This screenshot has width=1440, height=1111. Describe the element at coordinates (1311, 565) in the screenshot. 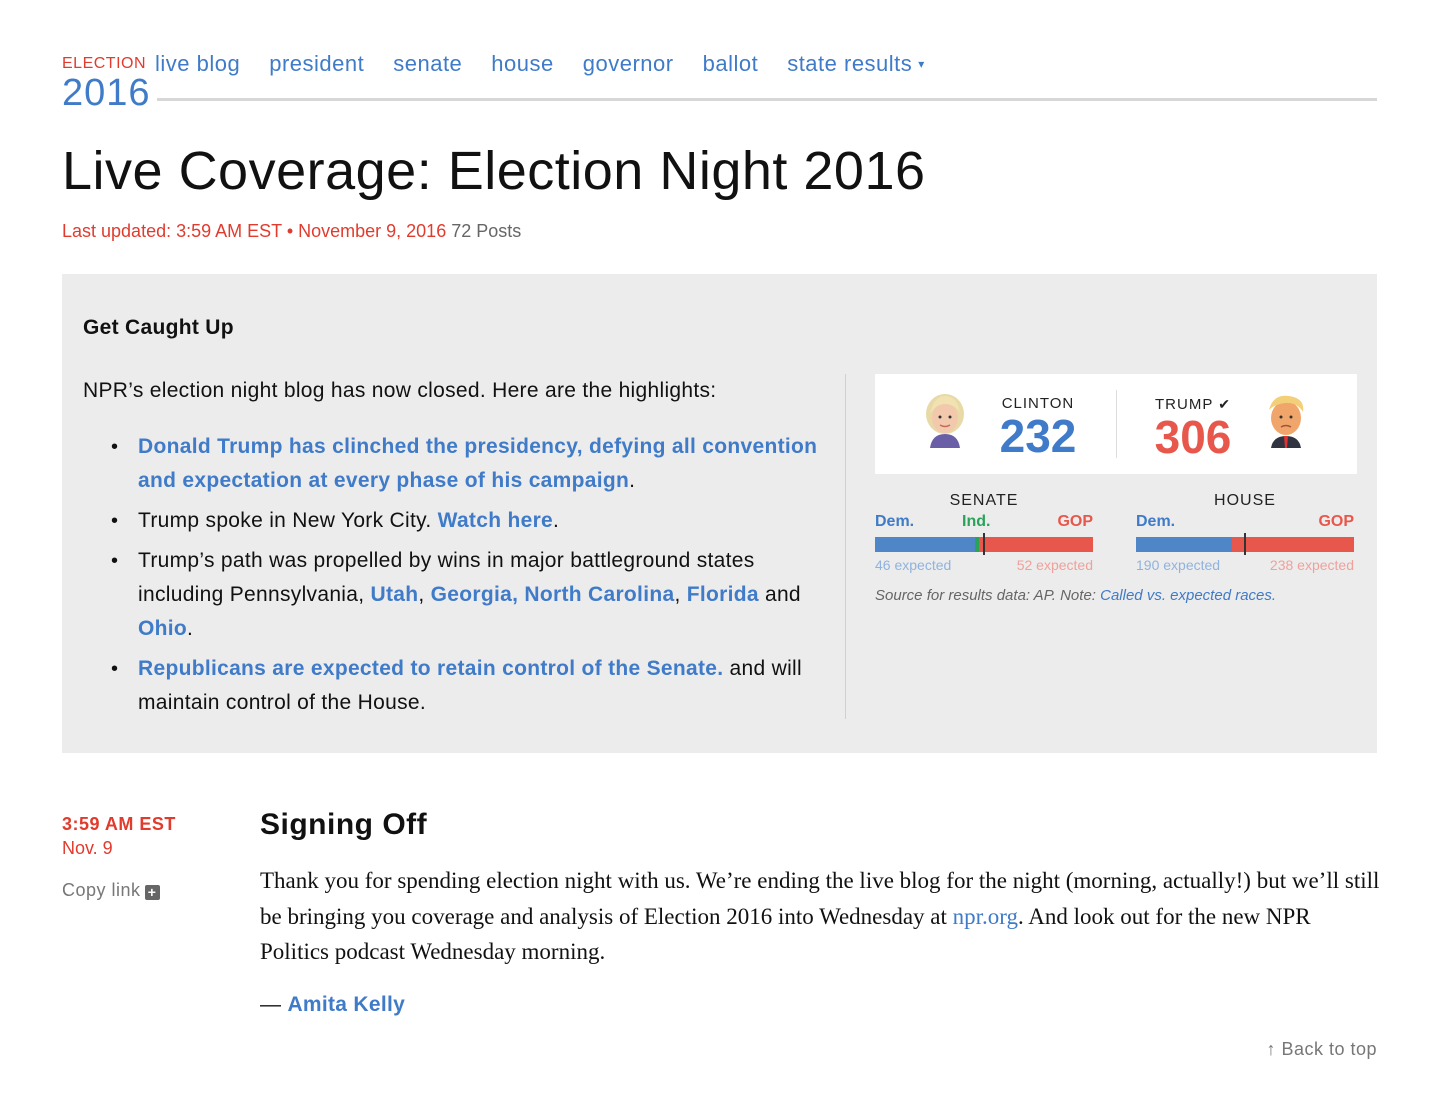

I see `house-gop-expected: 238 expected` at that location.